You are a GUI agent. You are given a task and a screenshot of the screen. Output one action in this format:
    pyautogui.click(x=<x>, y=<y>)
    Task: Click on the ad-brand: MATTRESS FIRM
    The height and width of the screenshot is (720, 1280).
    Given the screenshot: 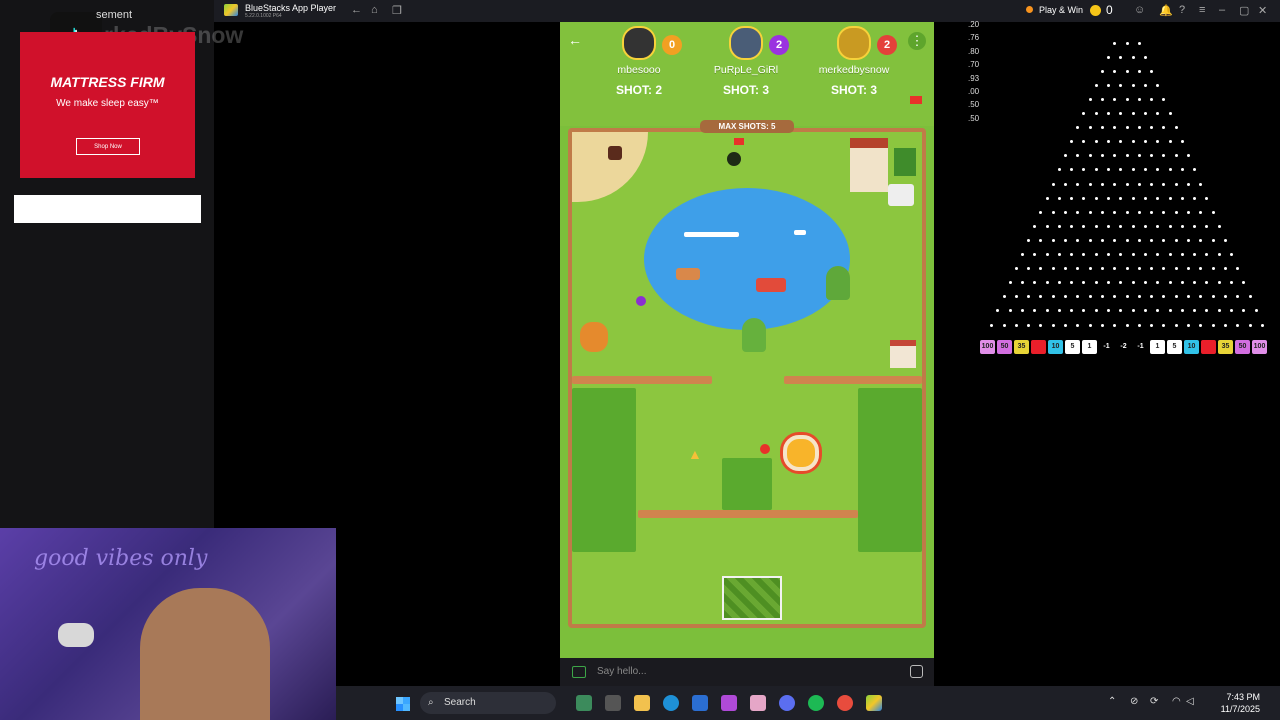 What is the action you would take?
    pyautogui.click(x=107, y=82)
    